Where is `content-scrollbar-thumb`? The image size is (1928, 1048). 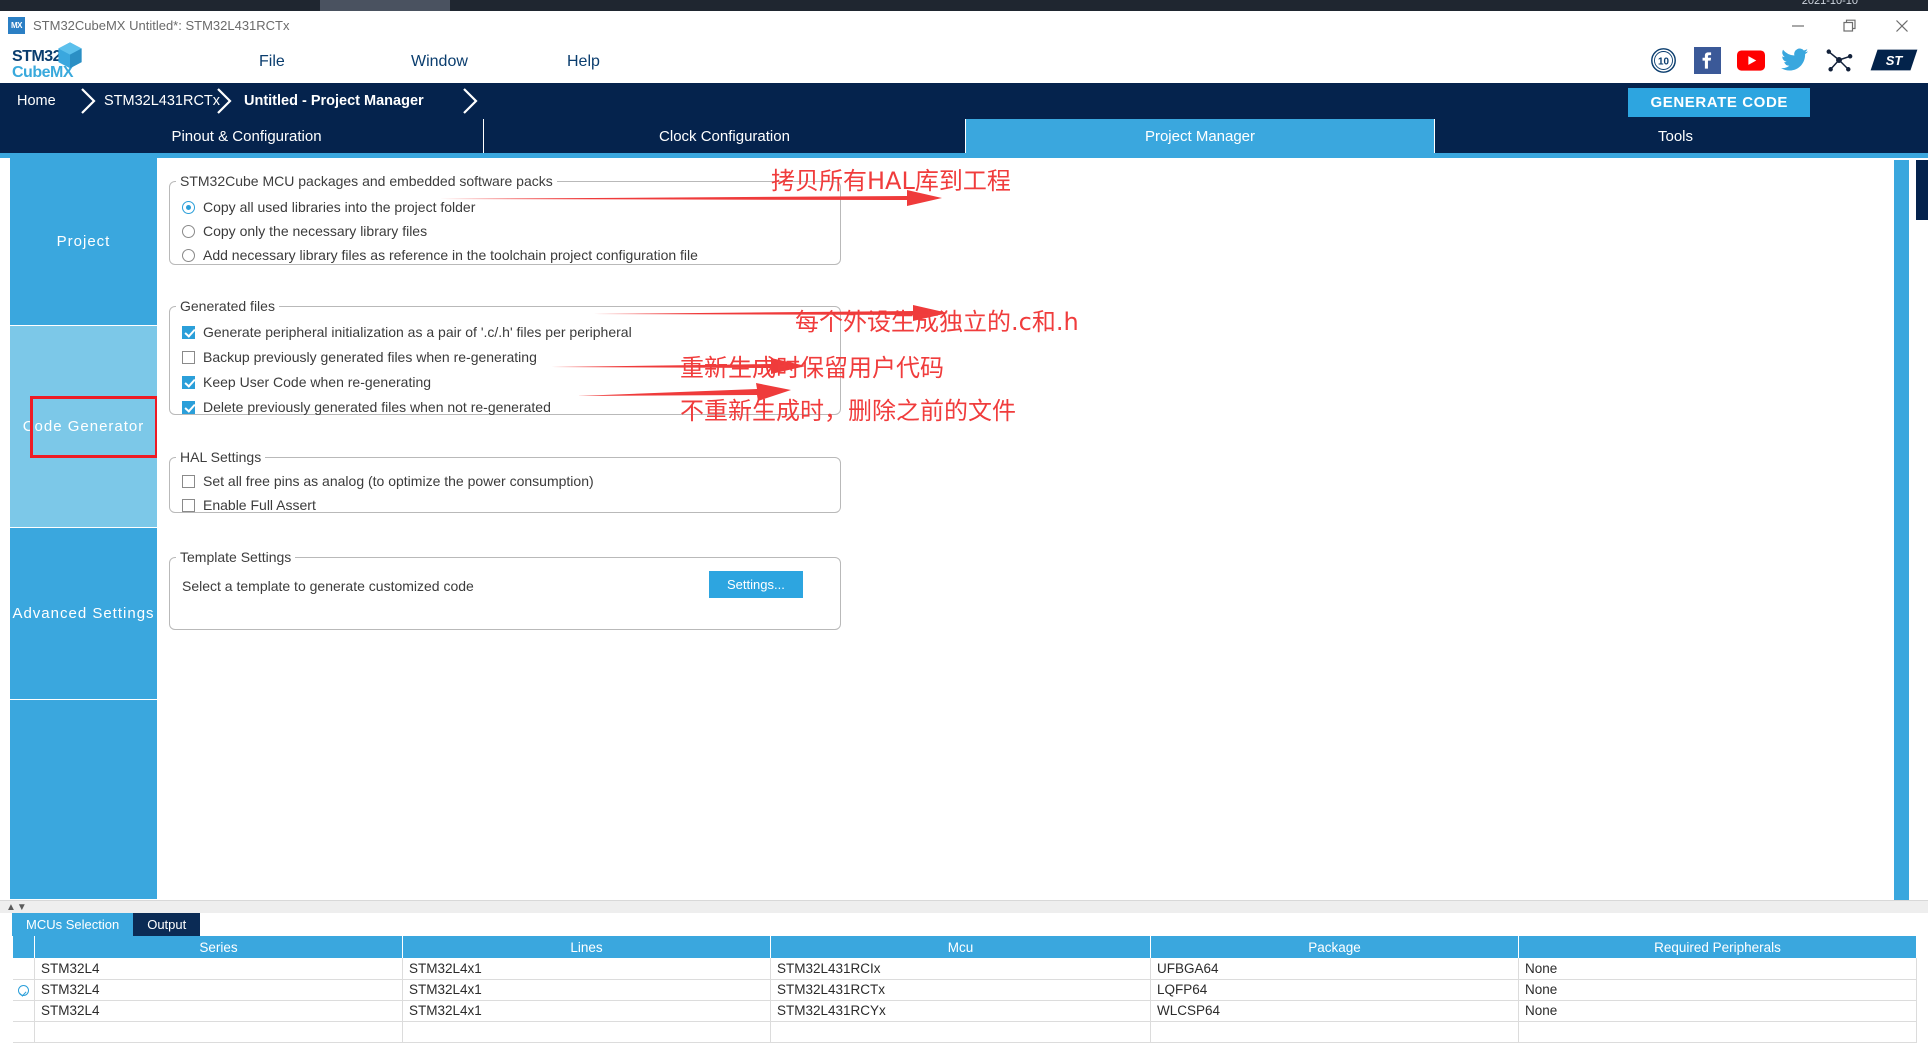
content-scrollbar-thumb is located at coordinates (1901, 530).